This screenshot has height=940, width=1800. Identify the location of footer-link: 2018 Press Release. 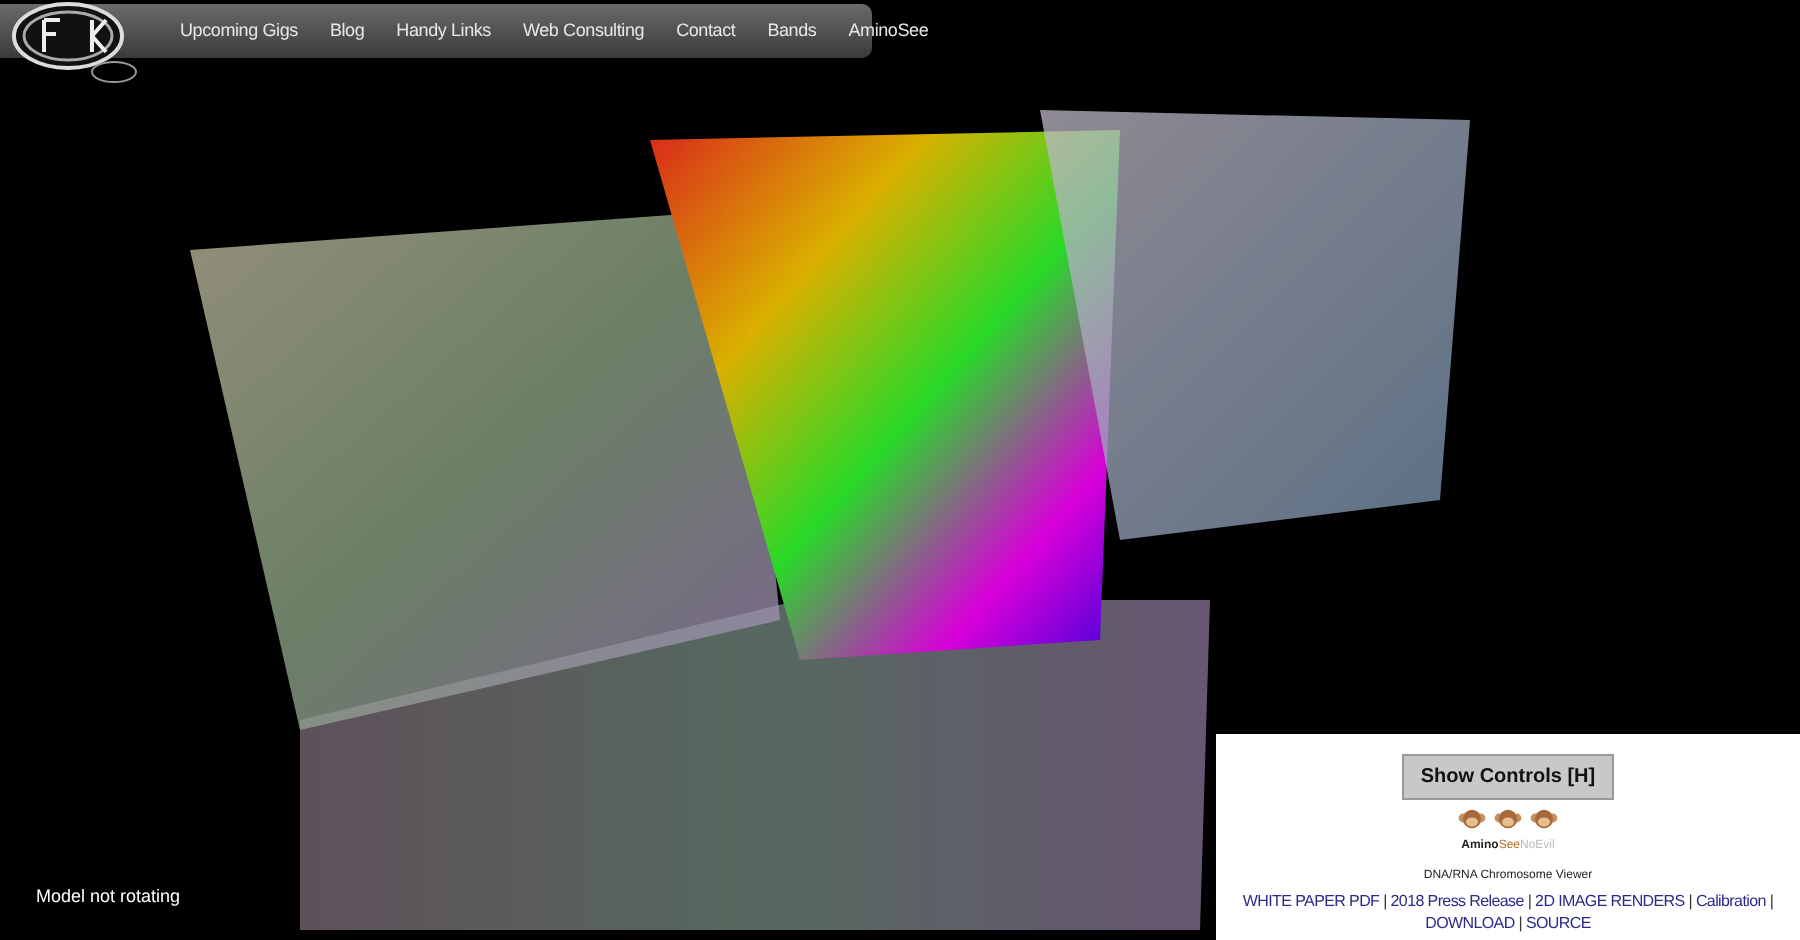
(1457, 901).